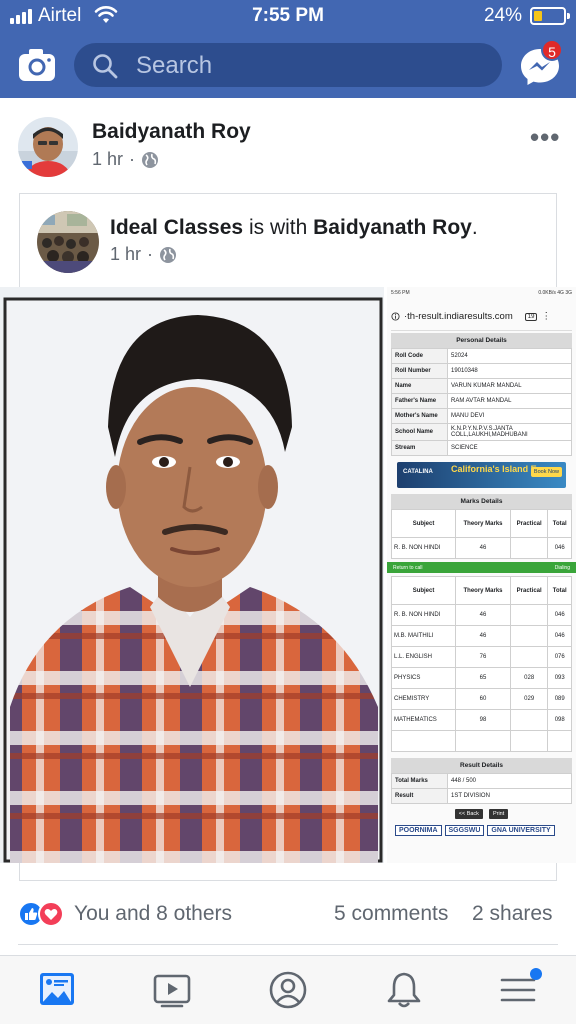  What do you see at coordinates (423, 615) in the screenshot?
I see `table-cell: R. B. NON HINDI` at bounding box center [423, 615].